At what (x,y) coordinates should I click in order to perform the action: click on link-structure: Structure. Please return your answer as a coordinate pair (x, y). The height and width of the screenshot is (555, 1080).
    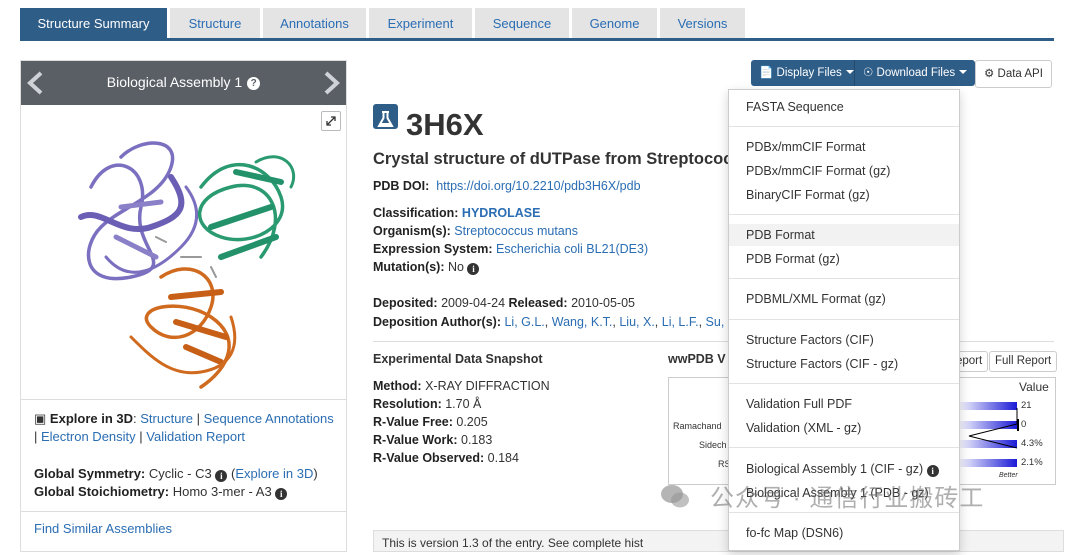
    Looking at the image, I should click on (166, 418).